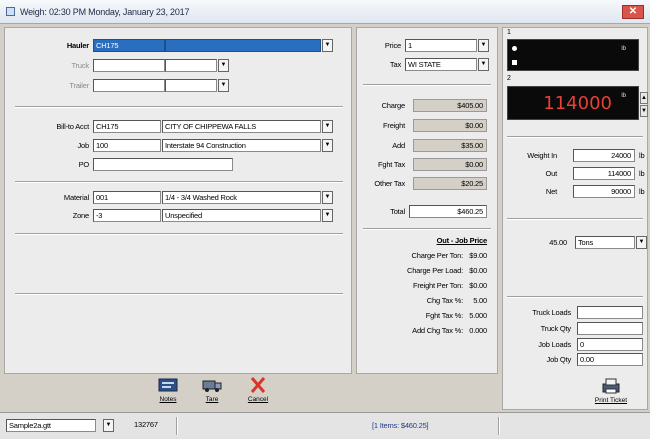 The height and width of the screenshot is (439, 650). What do you see at coordinates (243, 45) in the screenshot?
I see `hauler-name-field` at bounding box center [243, 45].